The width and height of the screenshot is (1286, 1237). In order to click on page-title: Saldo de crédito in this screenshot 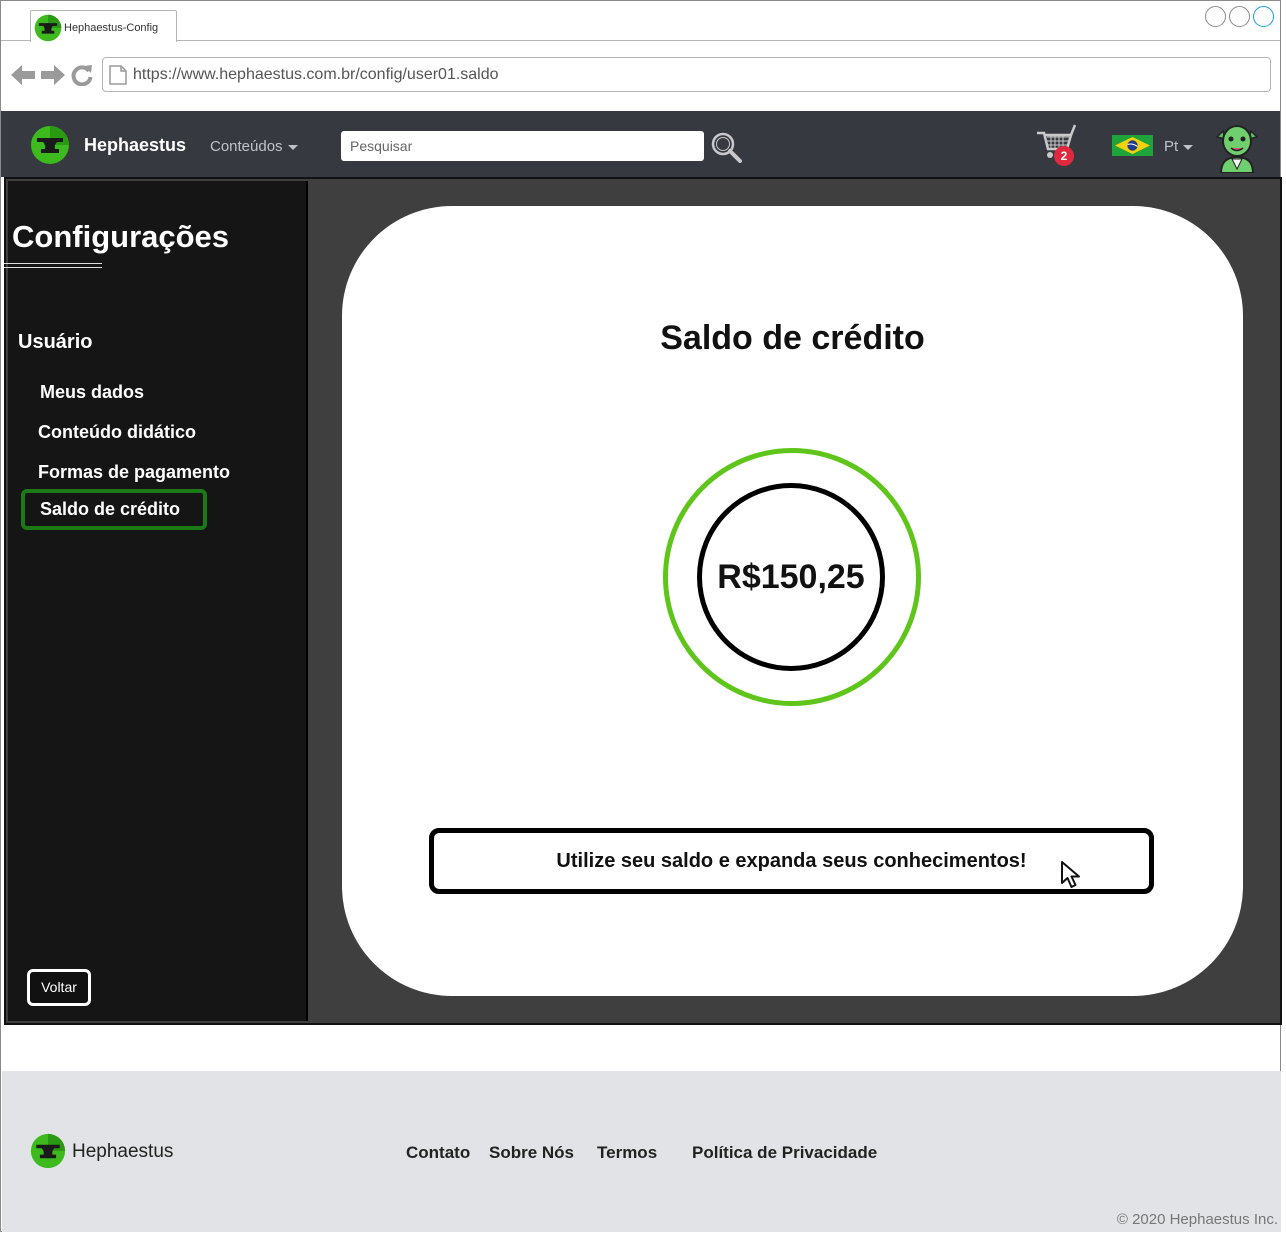, I will do `click(792, 338)`.